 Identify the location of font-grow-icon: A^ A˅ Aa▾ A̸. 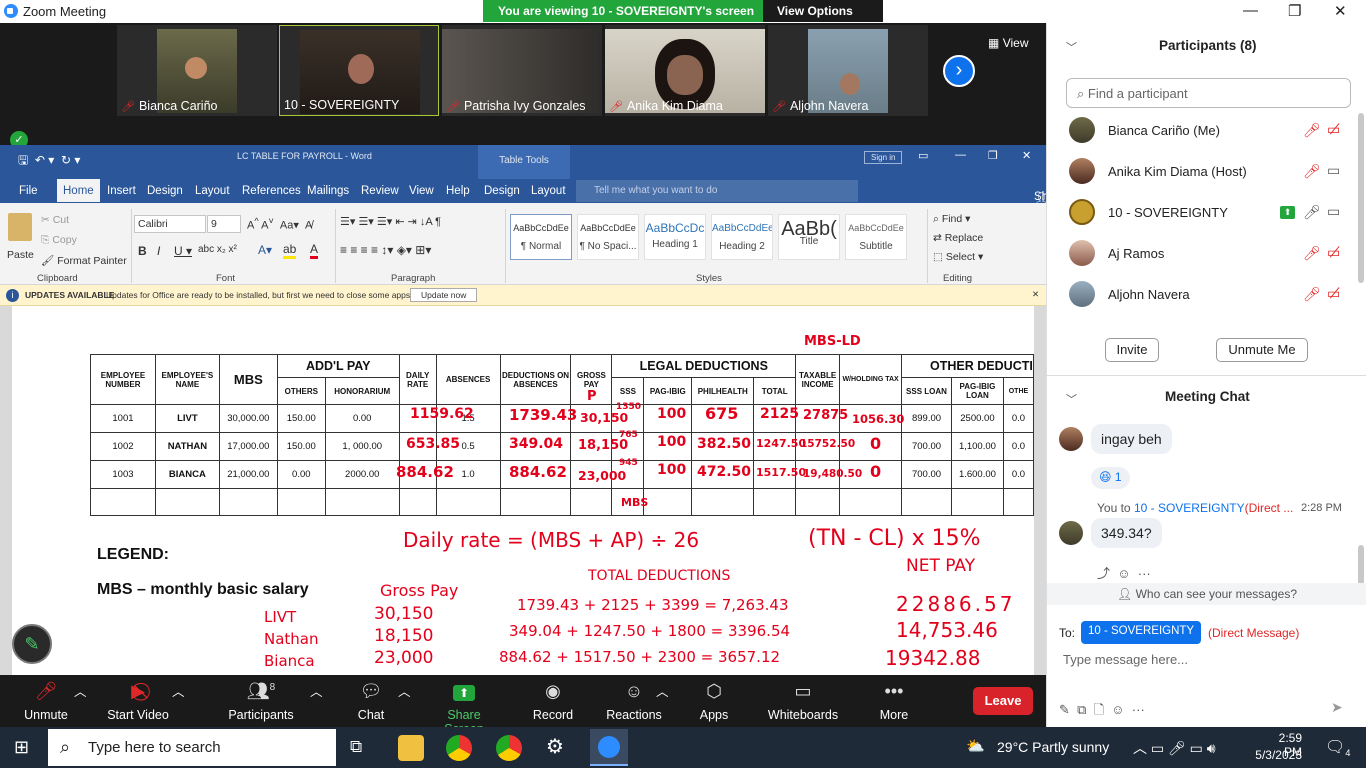
(279, 224).